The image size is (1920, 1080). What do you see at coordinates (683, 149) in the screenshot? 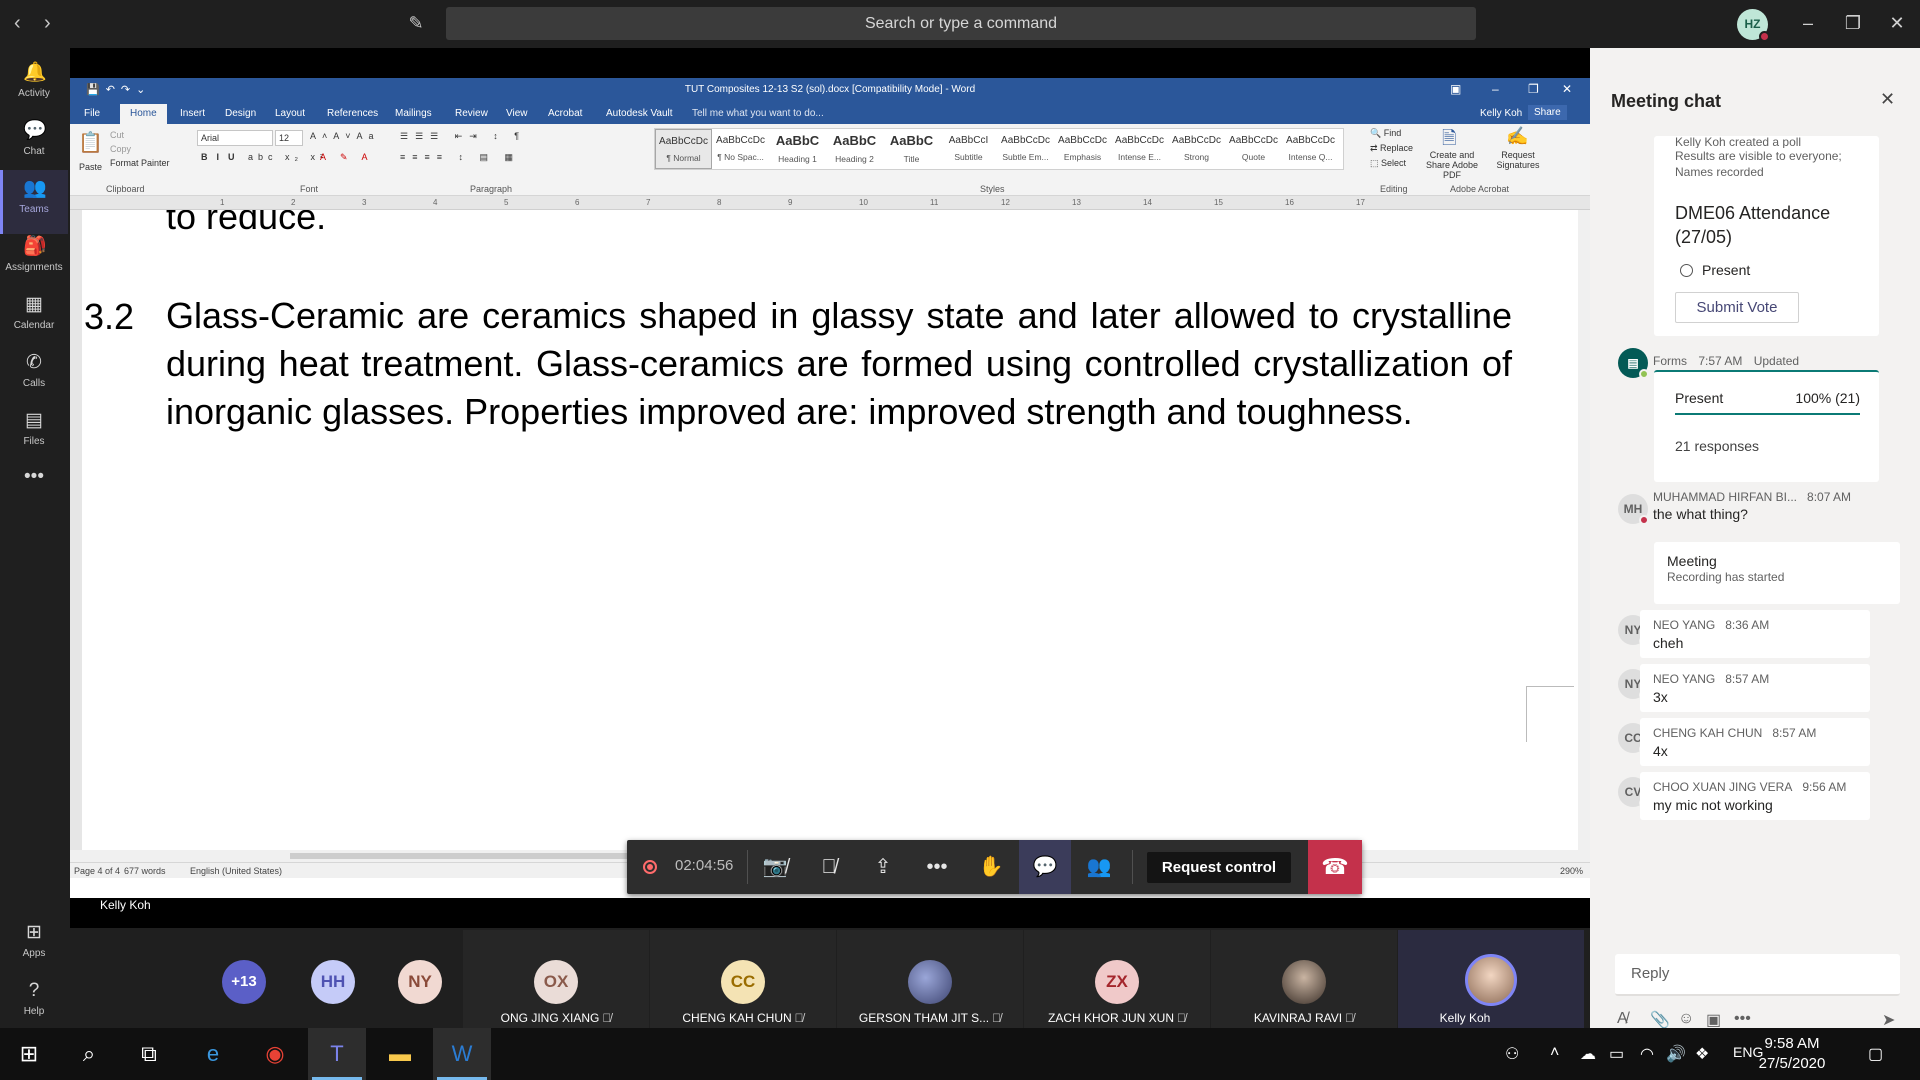
I see `style-option: AaBbCcDc ¶ Normal` at bounding box center [683, 149].